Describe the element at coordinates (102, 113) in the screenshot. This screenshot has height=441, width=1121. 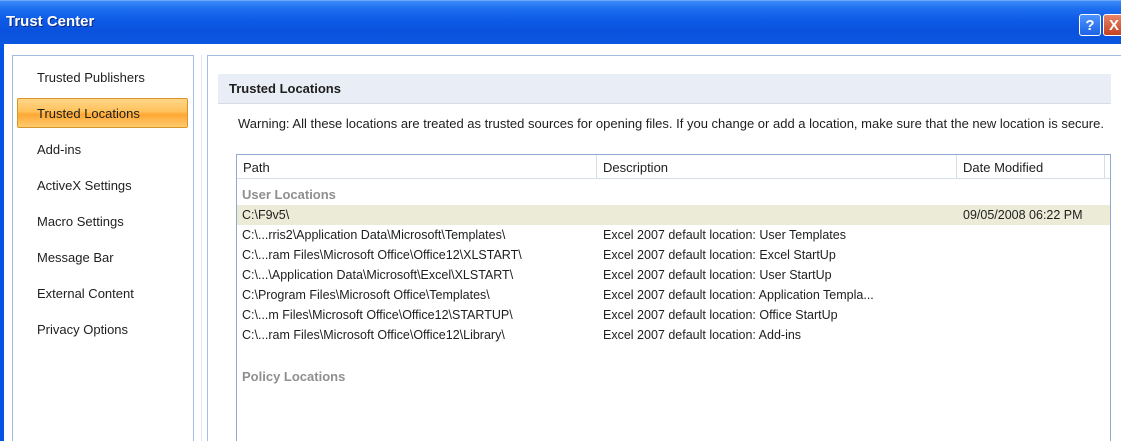
I see `sidebar-item-trusted-locations: Trusted Locations` at that location.